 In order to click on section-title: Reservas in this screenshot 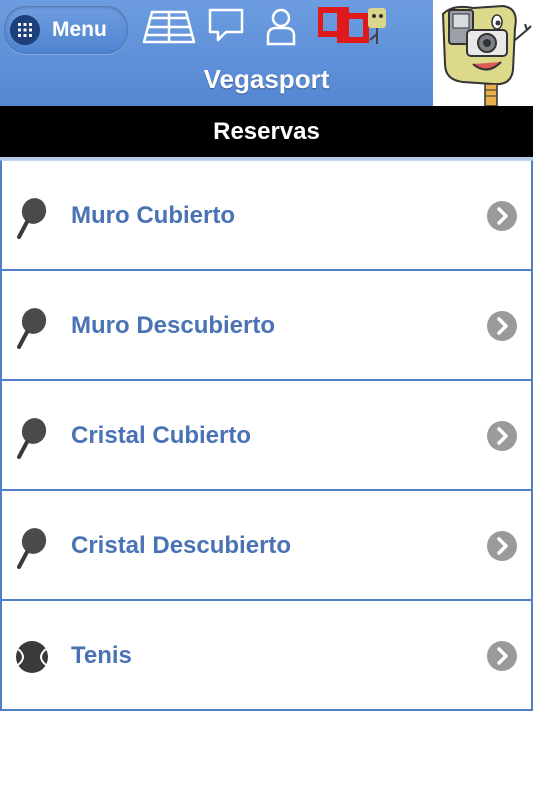, I will do `click(266, 131)`.